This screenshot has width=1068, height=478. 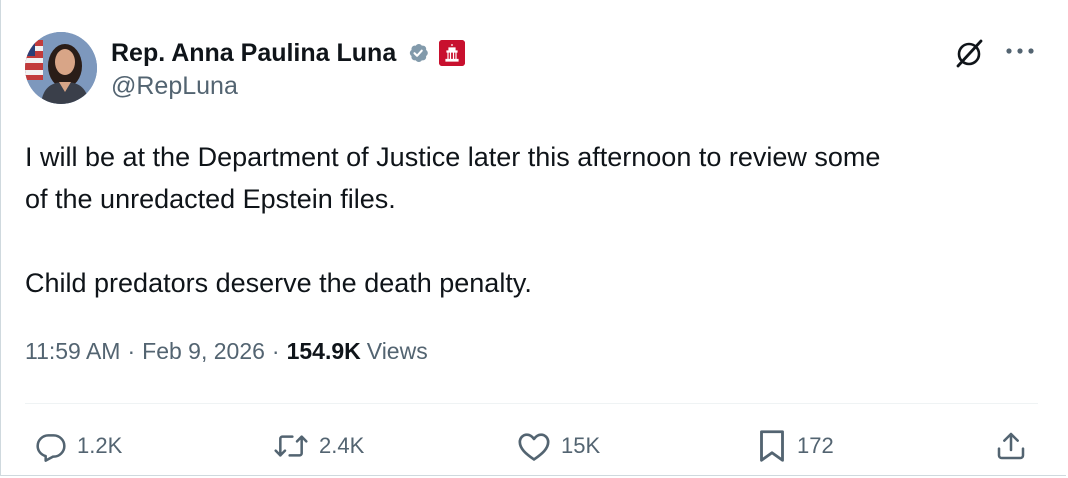 What do you see at coordinates (288, 86) in the screenshot?
I see `author-handle: @RepLuna` at bounding box center [288, 86].